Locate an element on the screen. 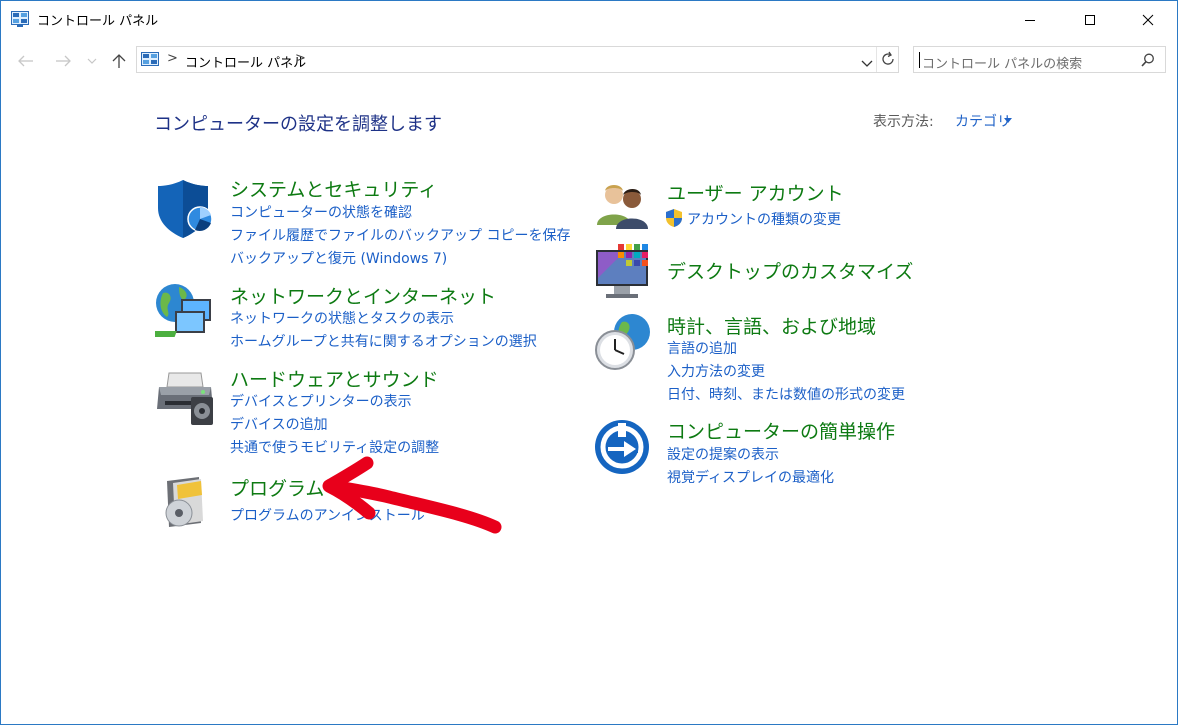  category-title-ease-of-access: コンピューターの簡単操作 is located at coordinates (781, 430).